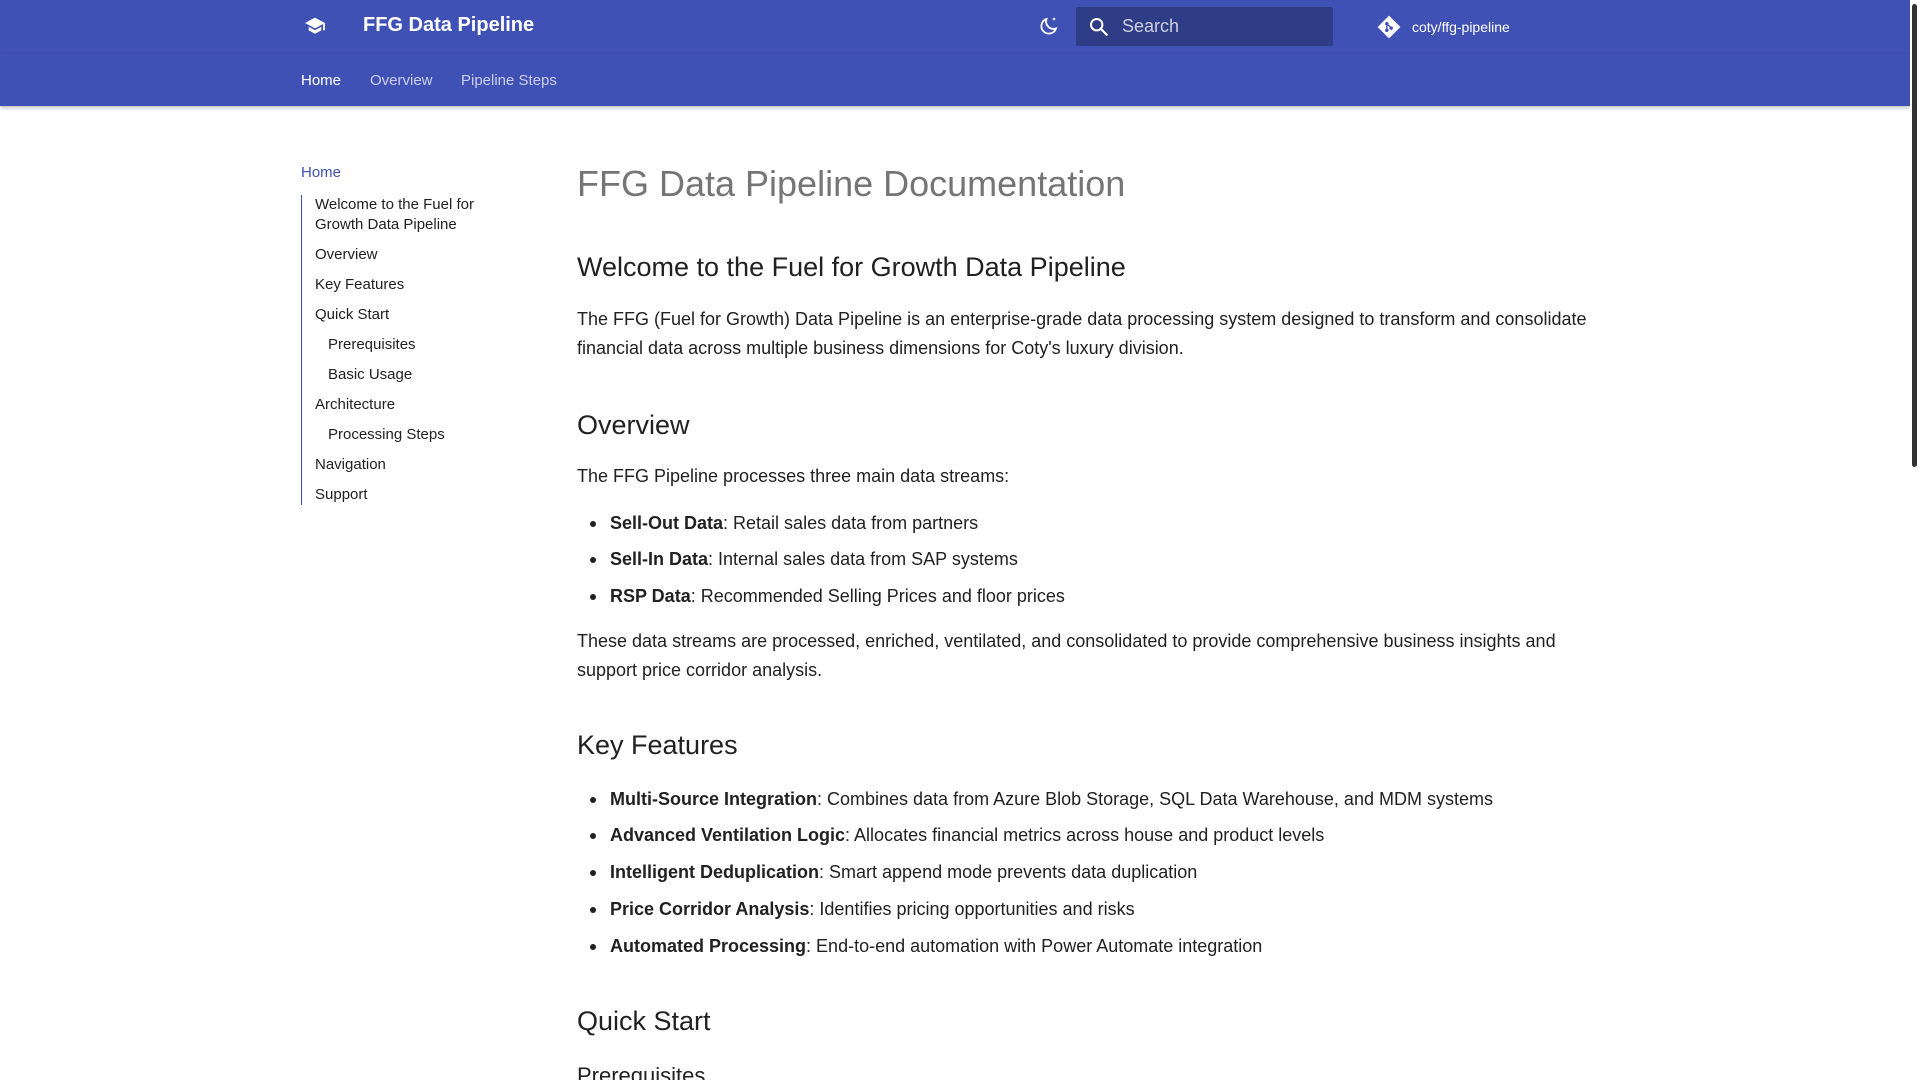 Image resolution: width=1920 pixels, height=1080 pixels. Describe the element at coordinates (1099, 27) in the screenshot. I see `search-icon` at that location.